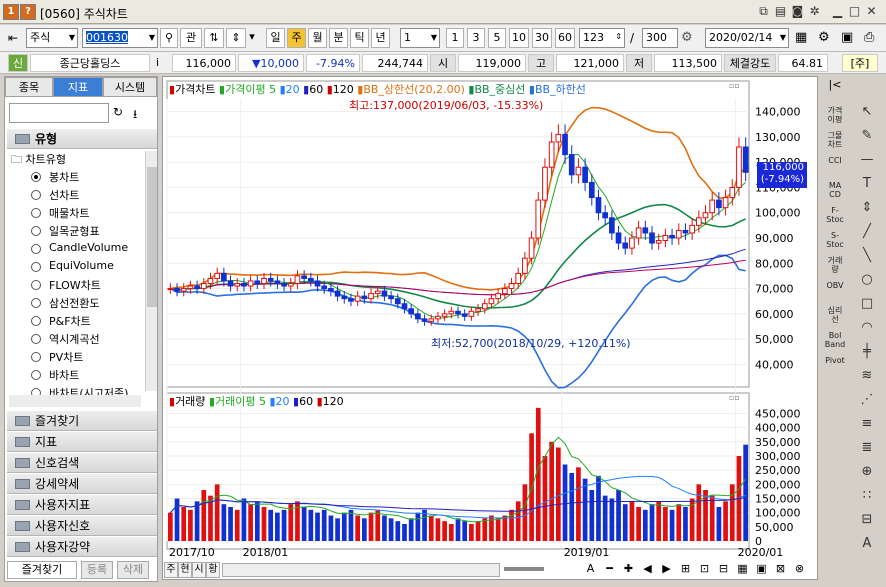 This screenshot has width=886, height=587. What do you see at coordinates (317, 38) in the screenshot?
I see `period-button: 월` at bounding box center [317, 38].